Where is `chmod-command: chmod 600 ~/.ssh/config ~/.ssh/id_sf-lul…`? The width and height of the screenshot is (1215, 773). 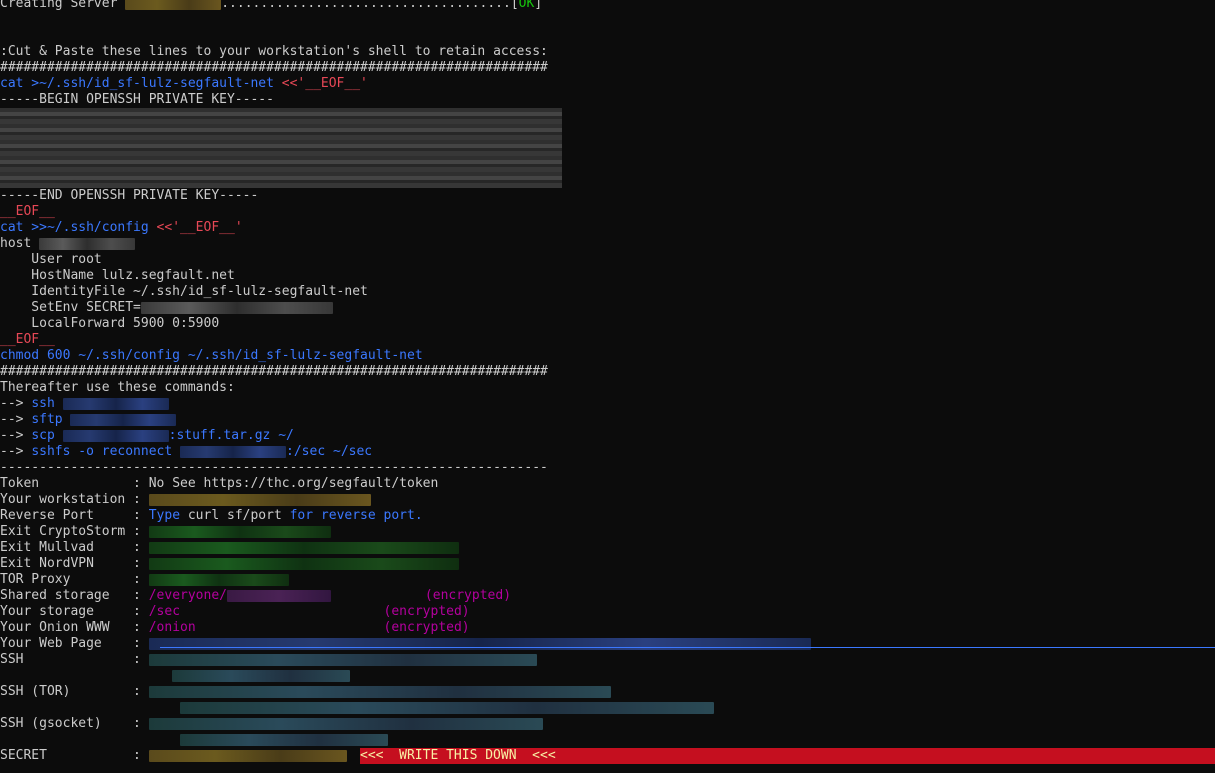 chmod-command: chmod 600 ~/.ssh/config ~/.ssh/id_sf-lul… is located at coordinates (211, 355).